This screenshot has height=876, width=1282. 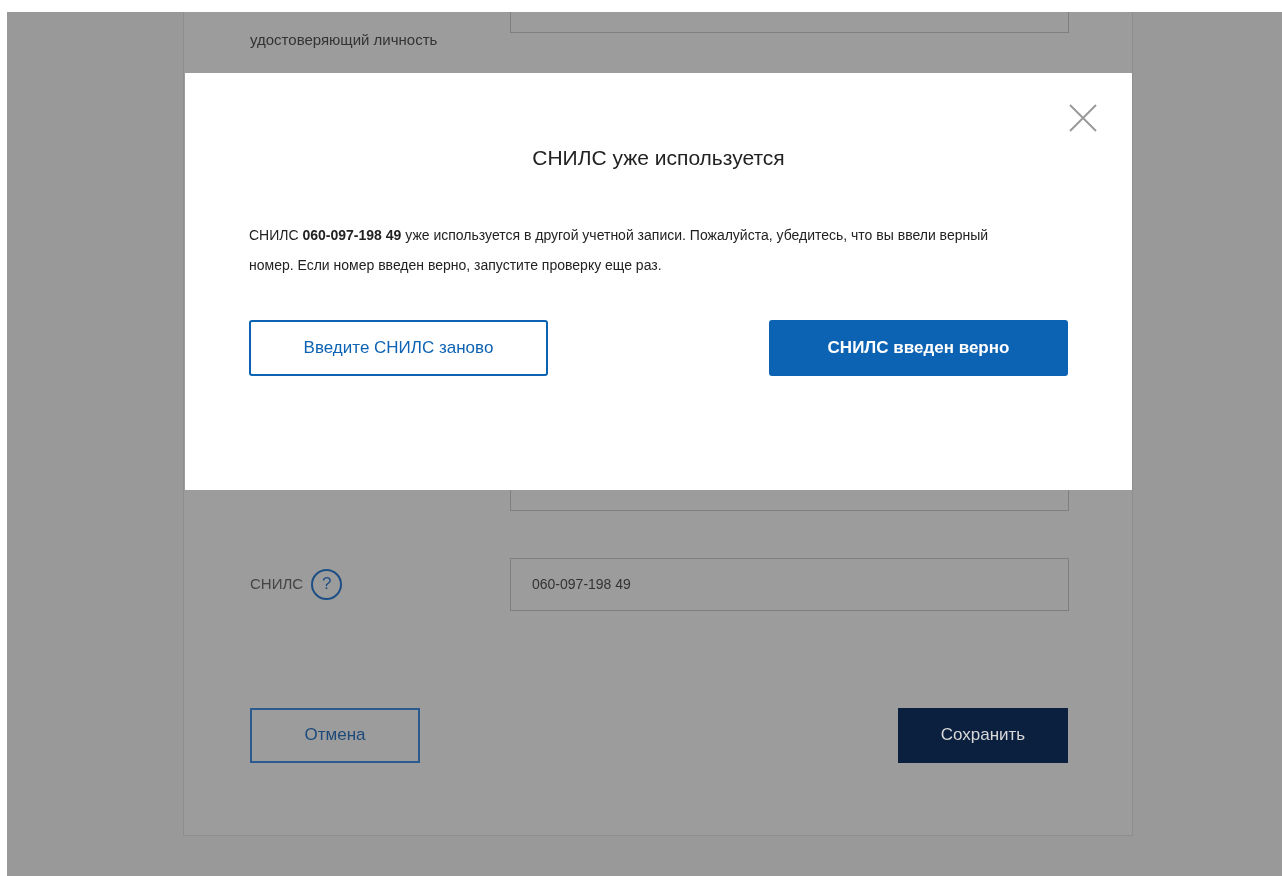 What do you see at coordinates (1083, 118) in the screenshot?
I see `close-icon` at bounding box center [1083, 118].